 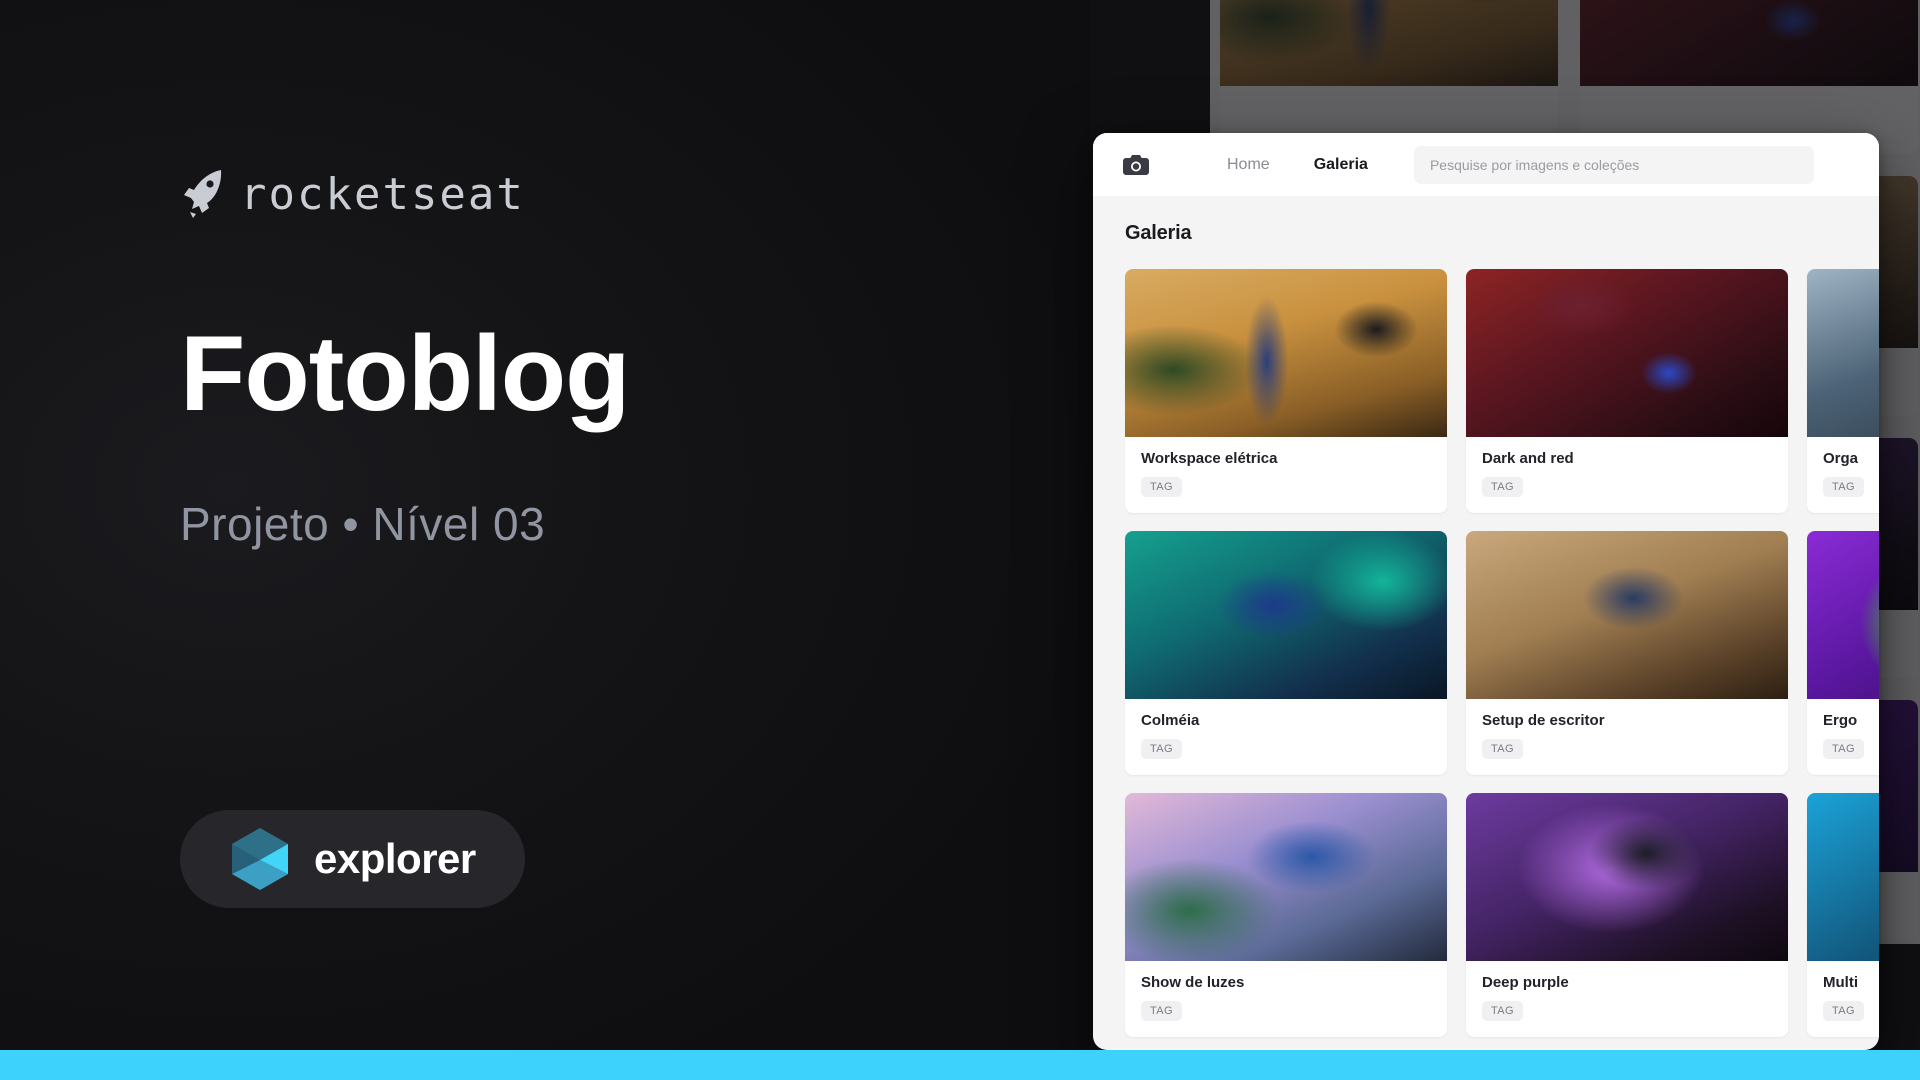 I want to click on nav-item-galeria: Galeria, so click(x=1341, y=165).